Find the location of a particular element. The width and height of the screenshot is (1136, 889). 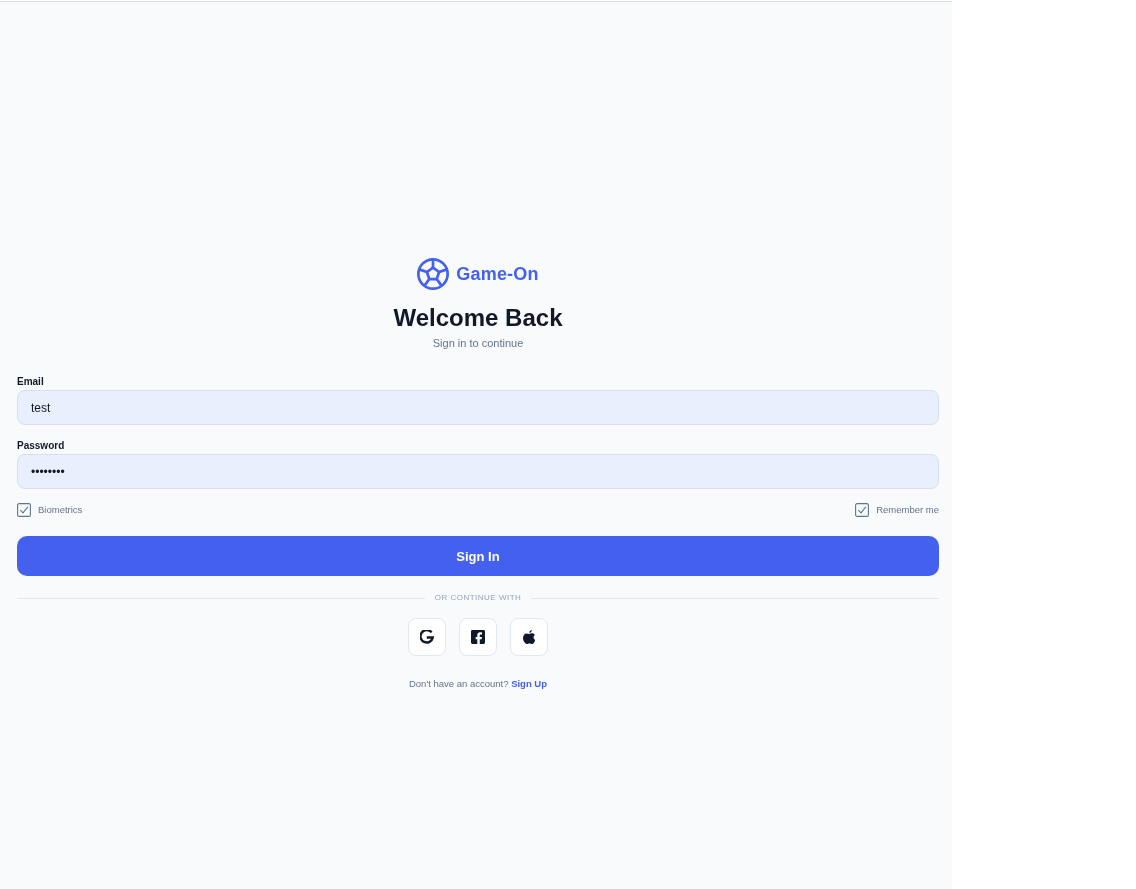

page-title: Welcome Back is located at coordinates (478, 318).